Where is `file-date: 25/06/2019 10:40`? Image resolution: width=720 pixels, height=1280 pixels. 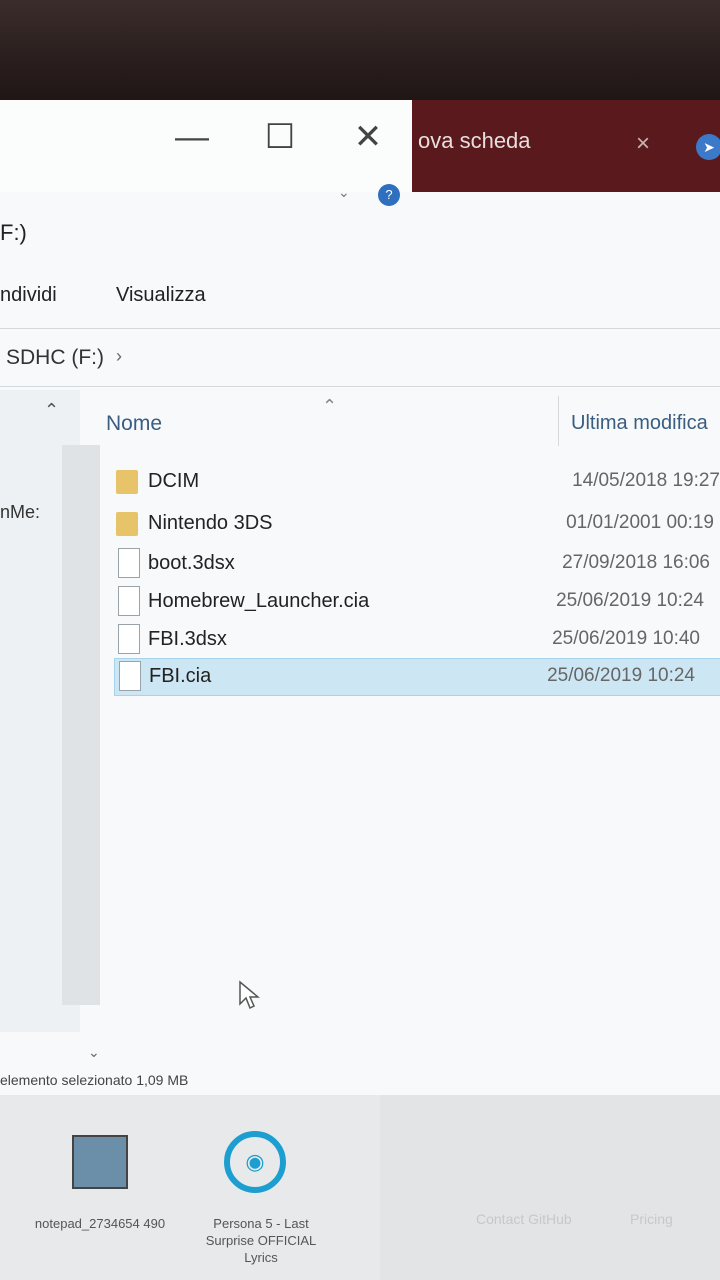 file-date: 25/06/2019 10:40 is located at coordinates (626, 638).